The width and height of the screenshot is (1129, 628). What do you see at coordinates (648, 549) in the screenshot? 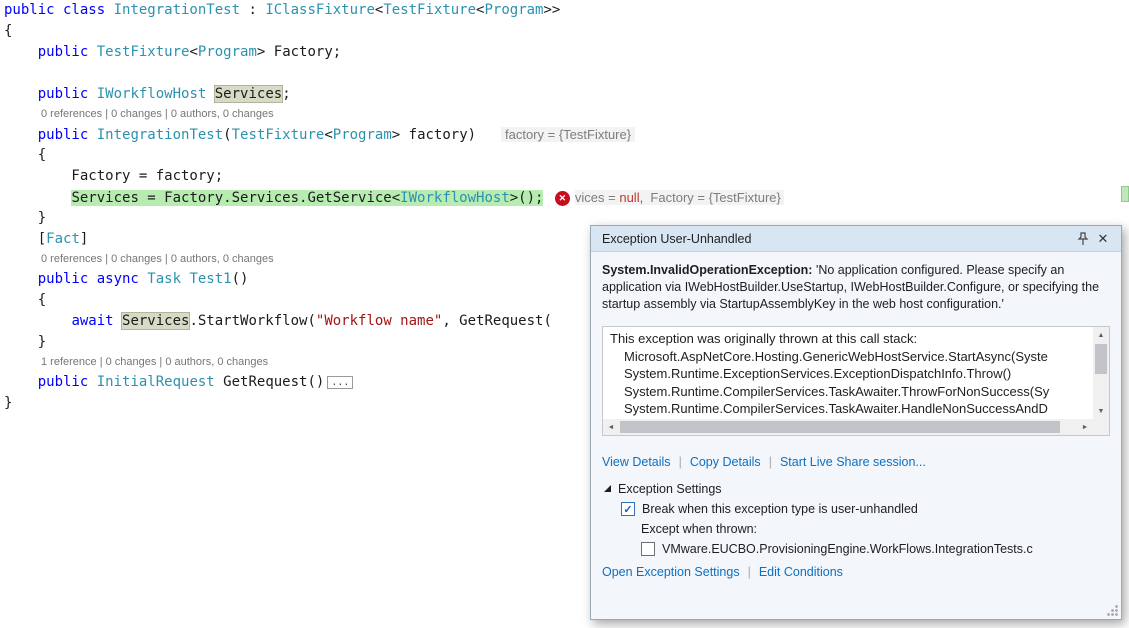
I see `except-type-checkbox` at bounding box center [648, 549].